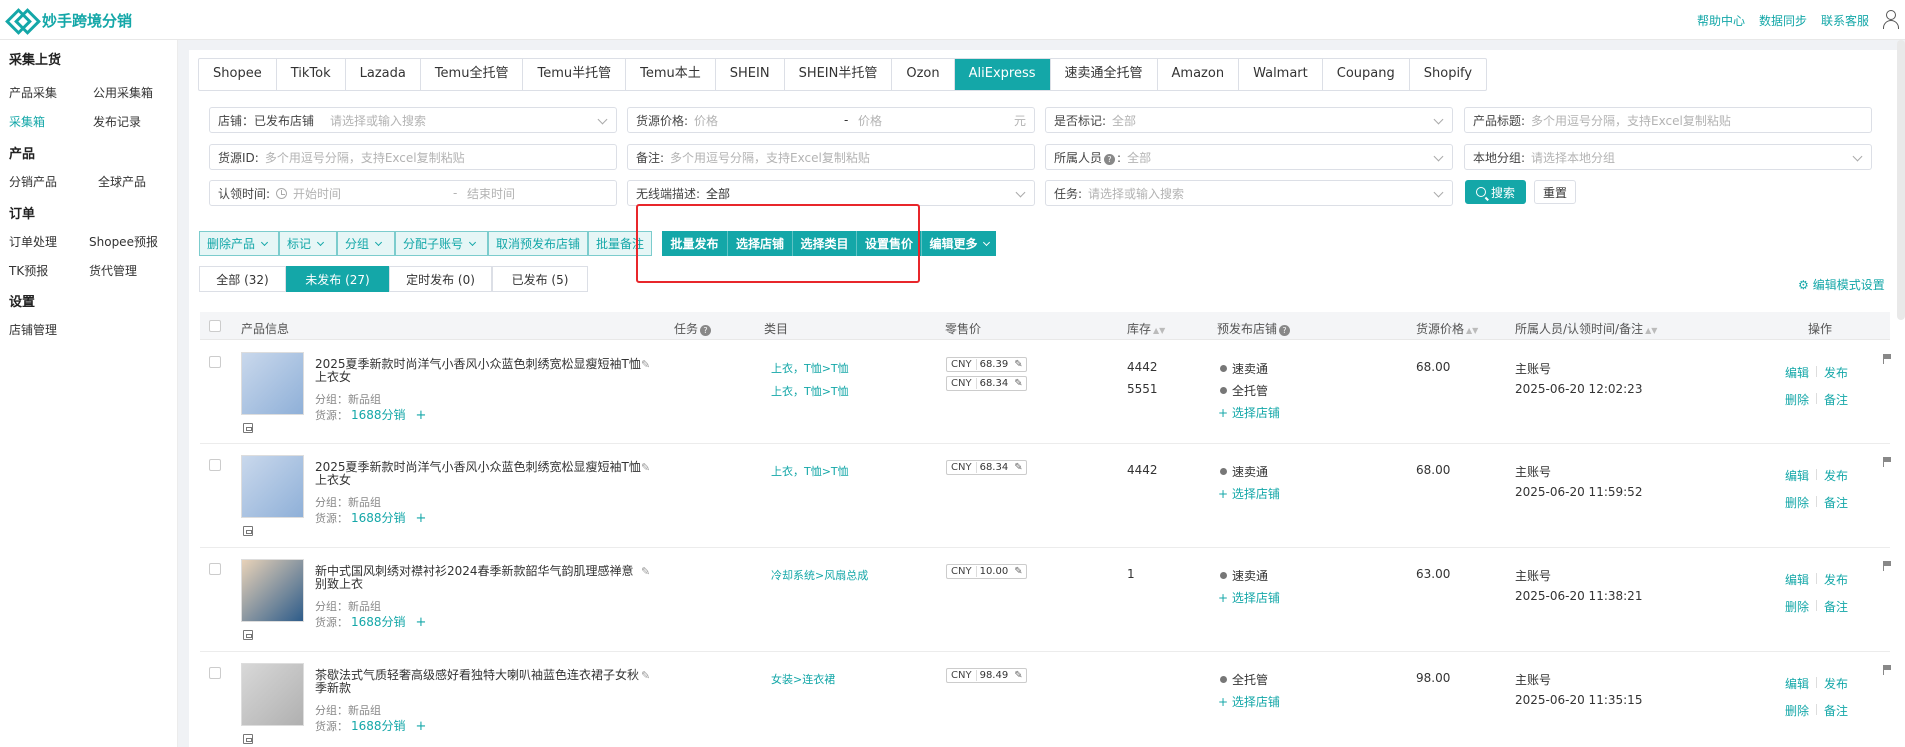 The width and height of the screenshot is (1905, 747). I want to click on tab-shein: SHEIN, so click(750, 74).